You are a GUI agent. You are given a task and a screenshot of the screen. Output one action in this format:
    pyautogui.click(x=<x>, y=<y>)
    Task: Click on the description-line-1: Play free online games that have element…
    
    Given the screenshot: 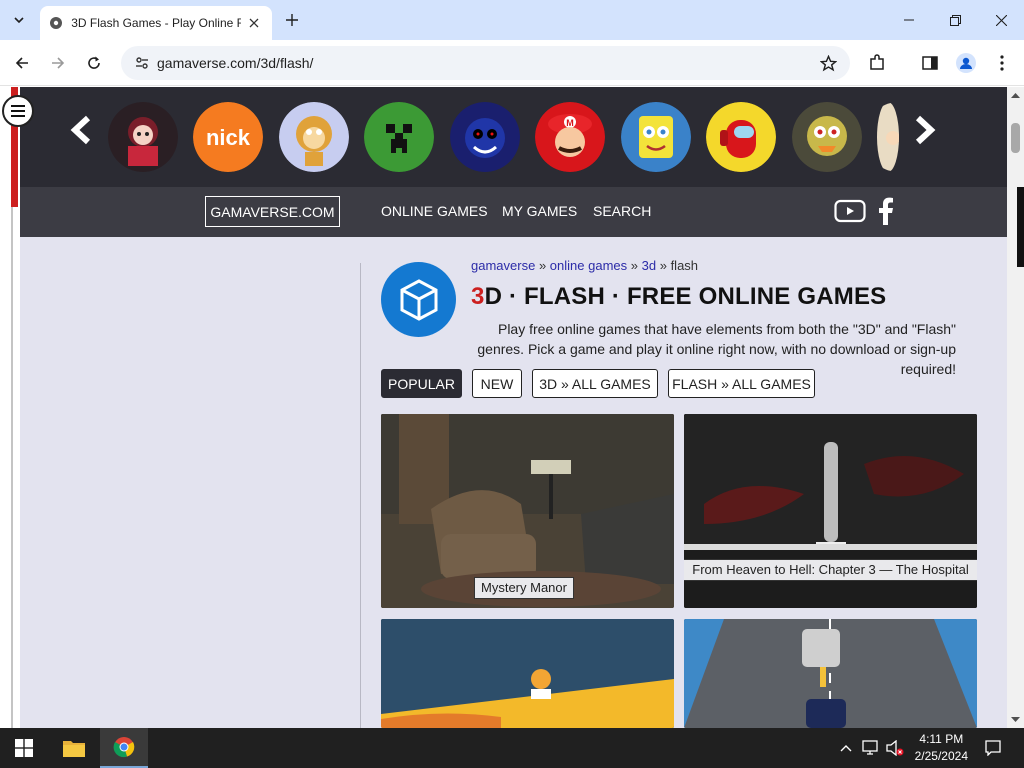 What is the action you would take?
    pyautogui.click(x=726, y=329)
    